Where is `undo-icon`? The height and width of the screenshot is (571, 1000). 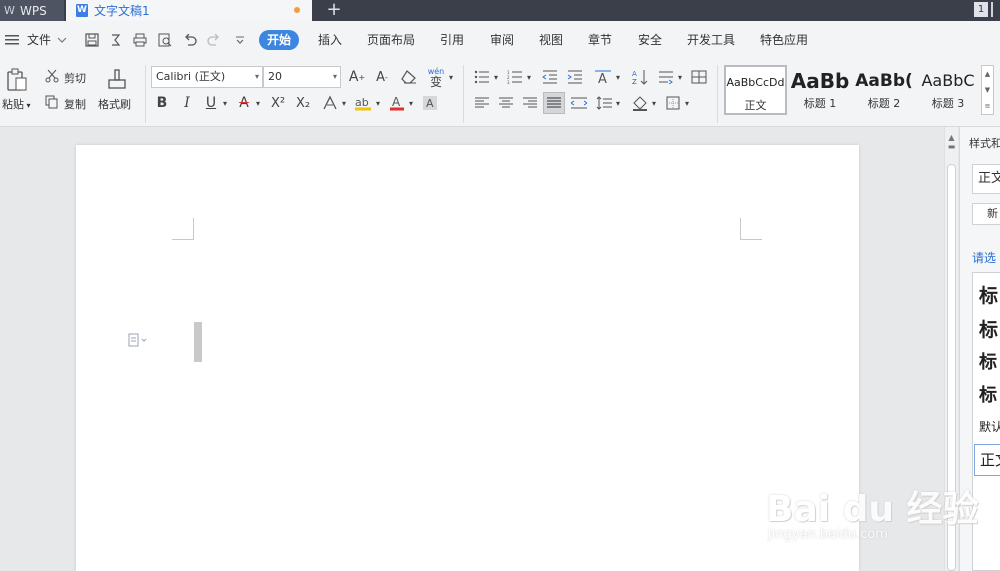 undo-icon is located at coordinates (190, 40).